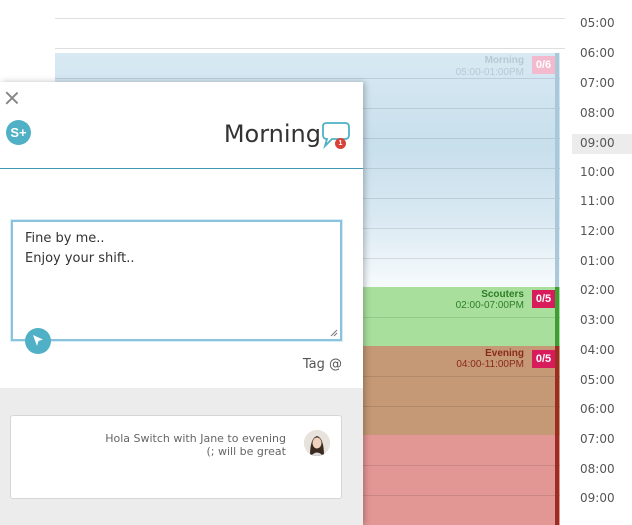 The height and width of the screenshot is (525, 632). Describe the element at coordinates (504, 60) in the screenshot. I see `shift-name-morning: Morning` at that location.